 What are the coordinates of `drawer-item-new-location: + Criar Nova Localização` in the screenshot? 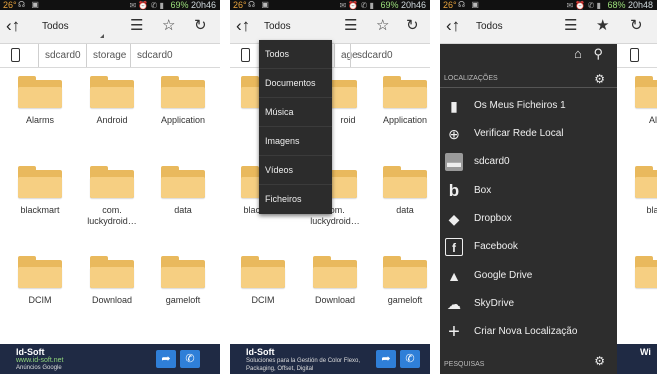 It's located at (528, 332).